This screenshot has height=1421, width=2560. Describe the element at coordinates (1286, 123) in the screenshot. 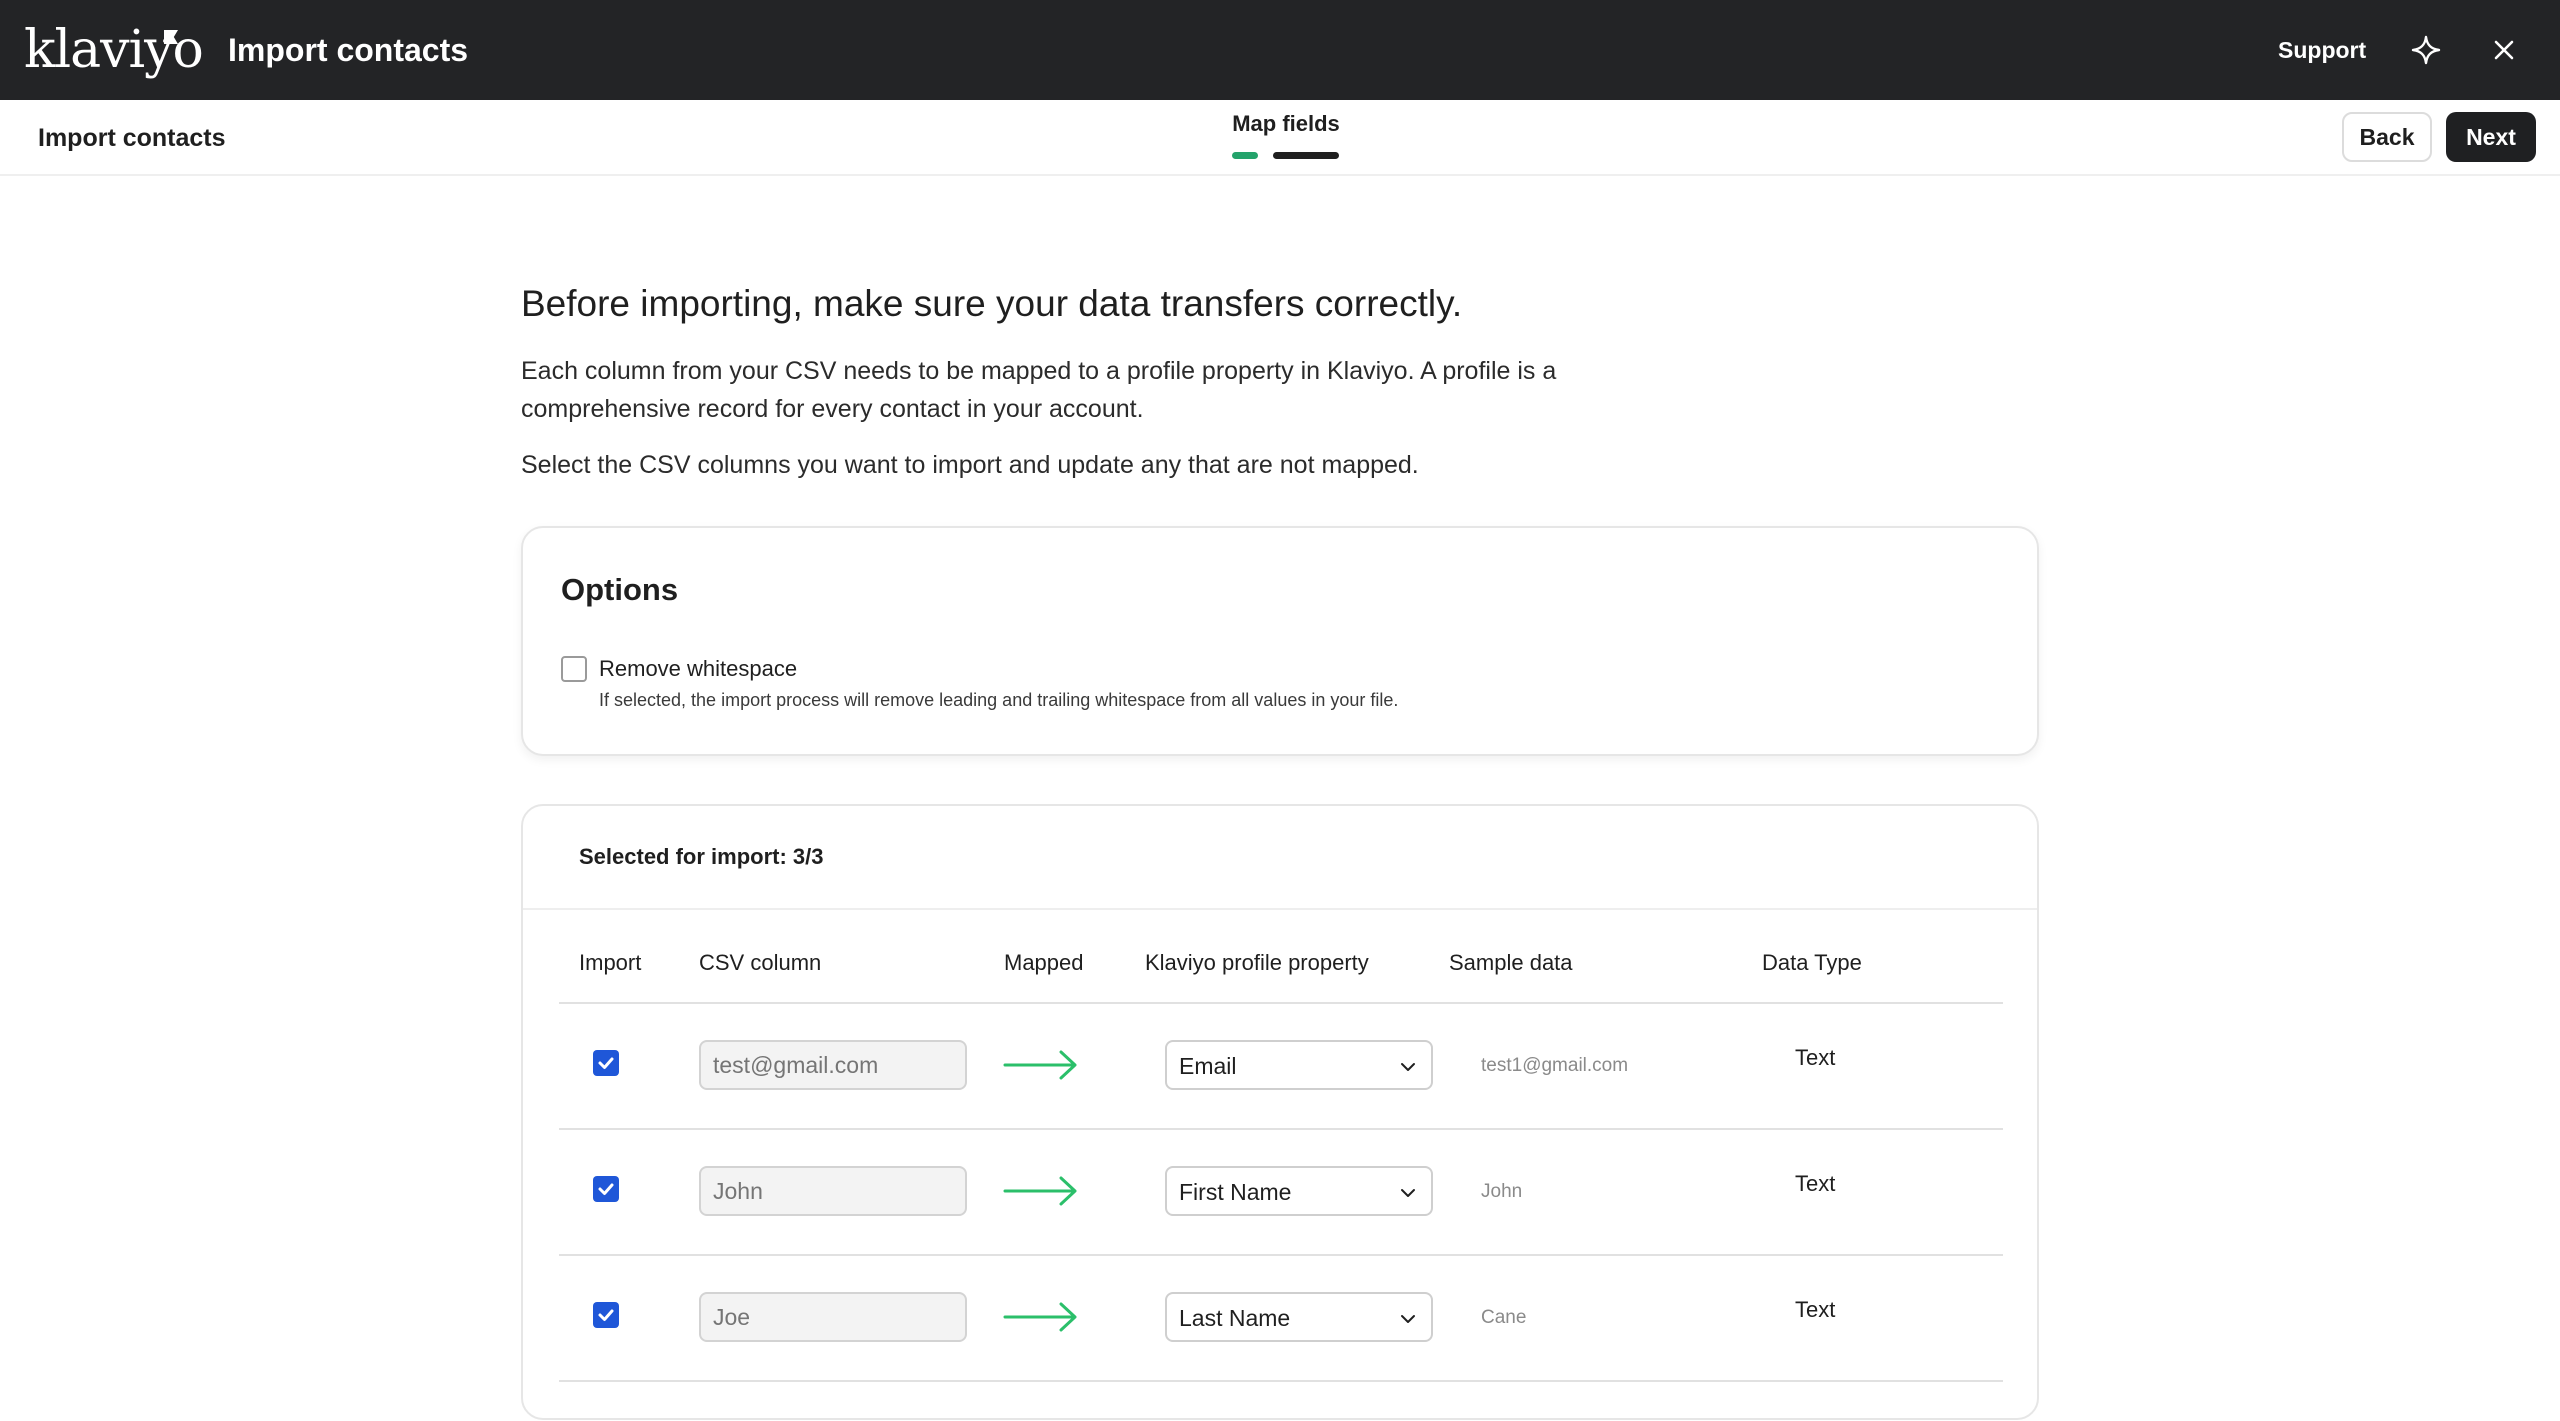

I see `step-label: Map fields` at that location.